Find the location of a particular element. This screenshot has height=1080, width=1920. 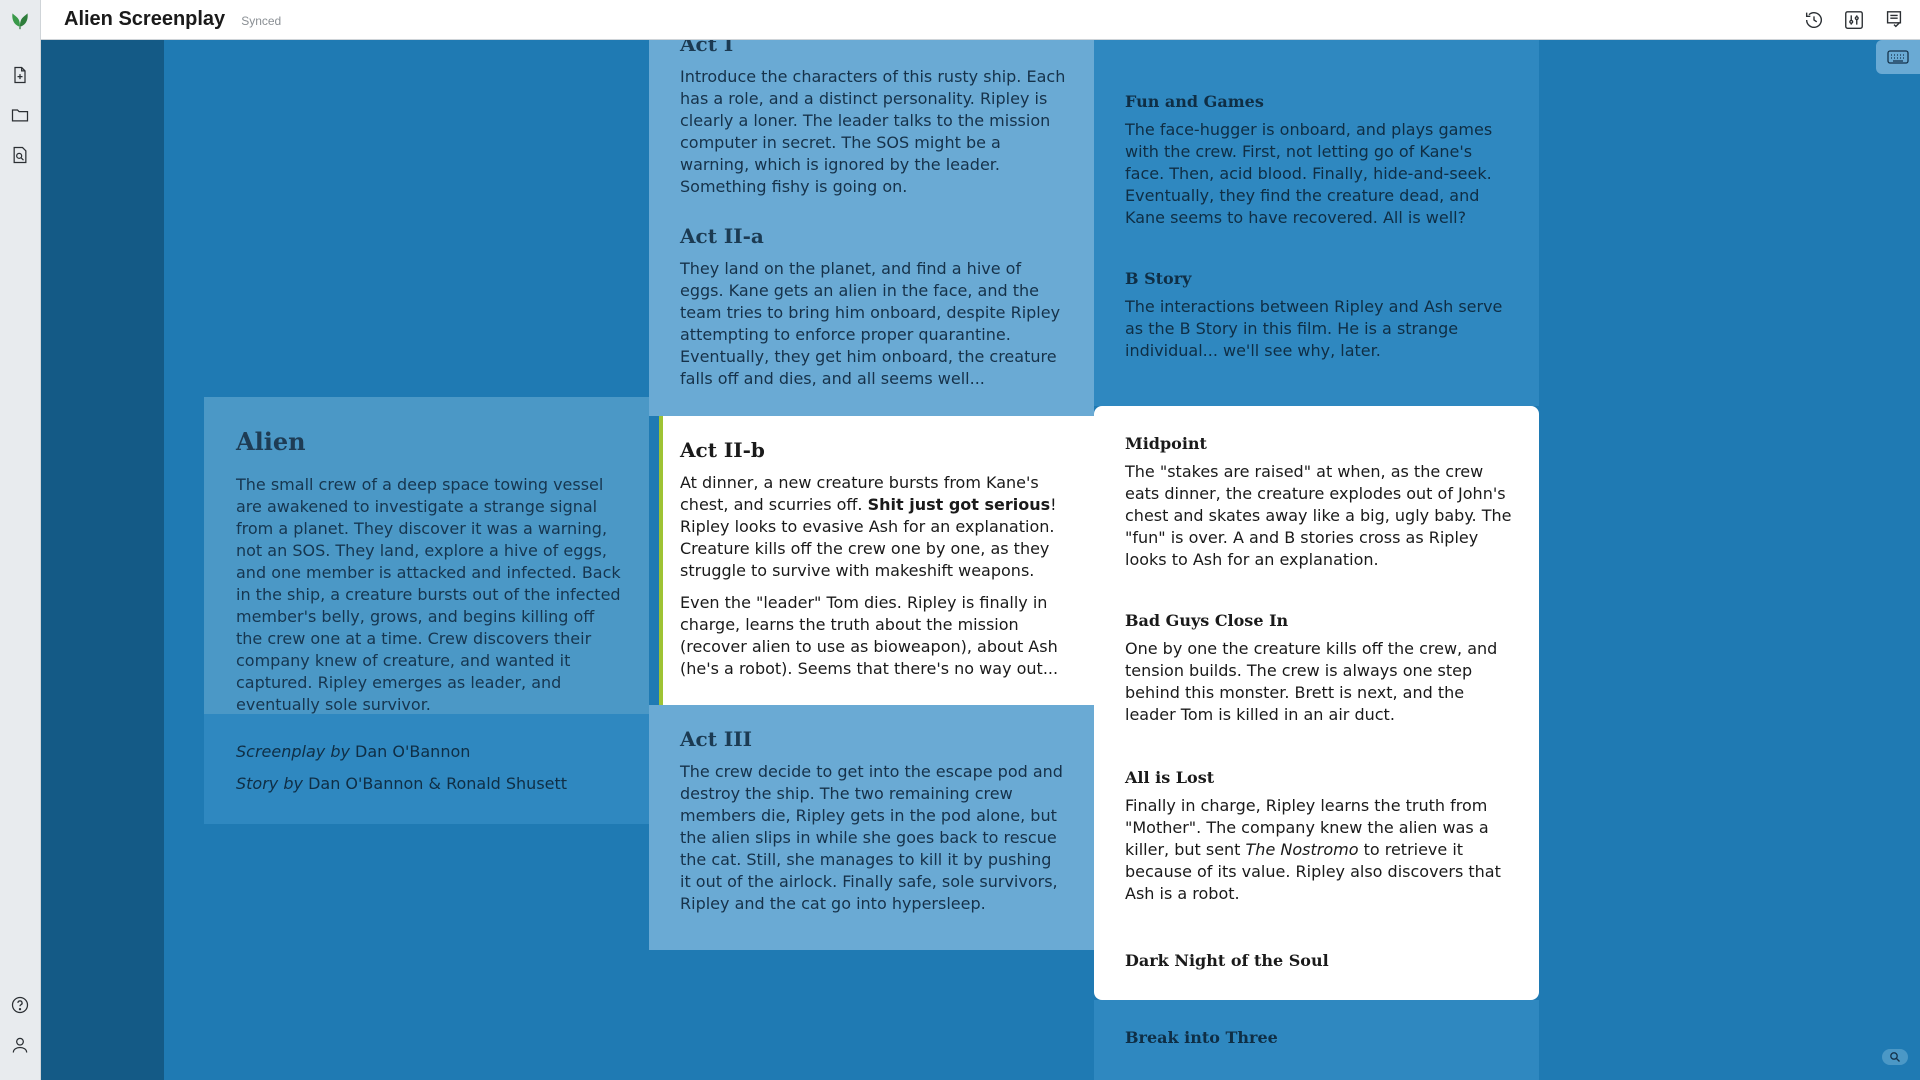

card-title: Dark Night of the Soul is located at coordinates (1227, 960).